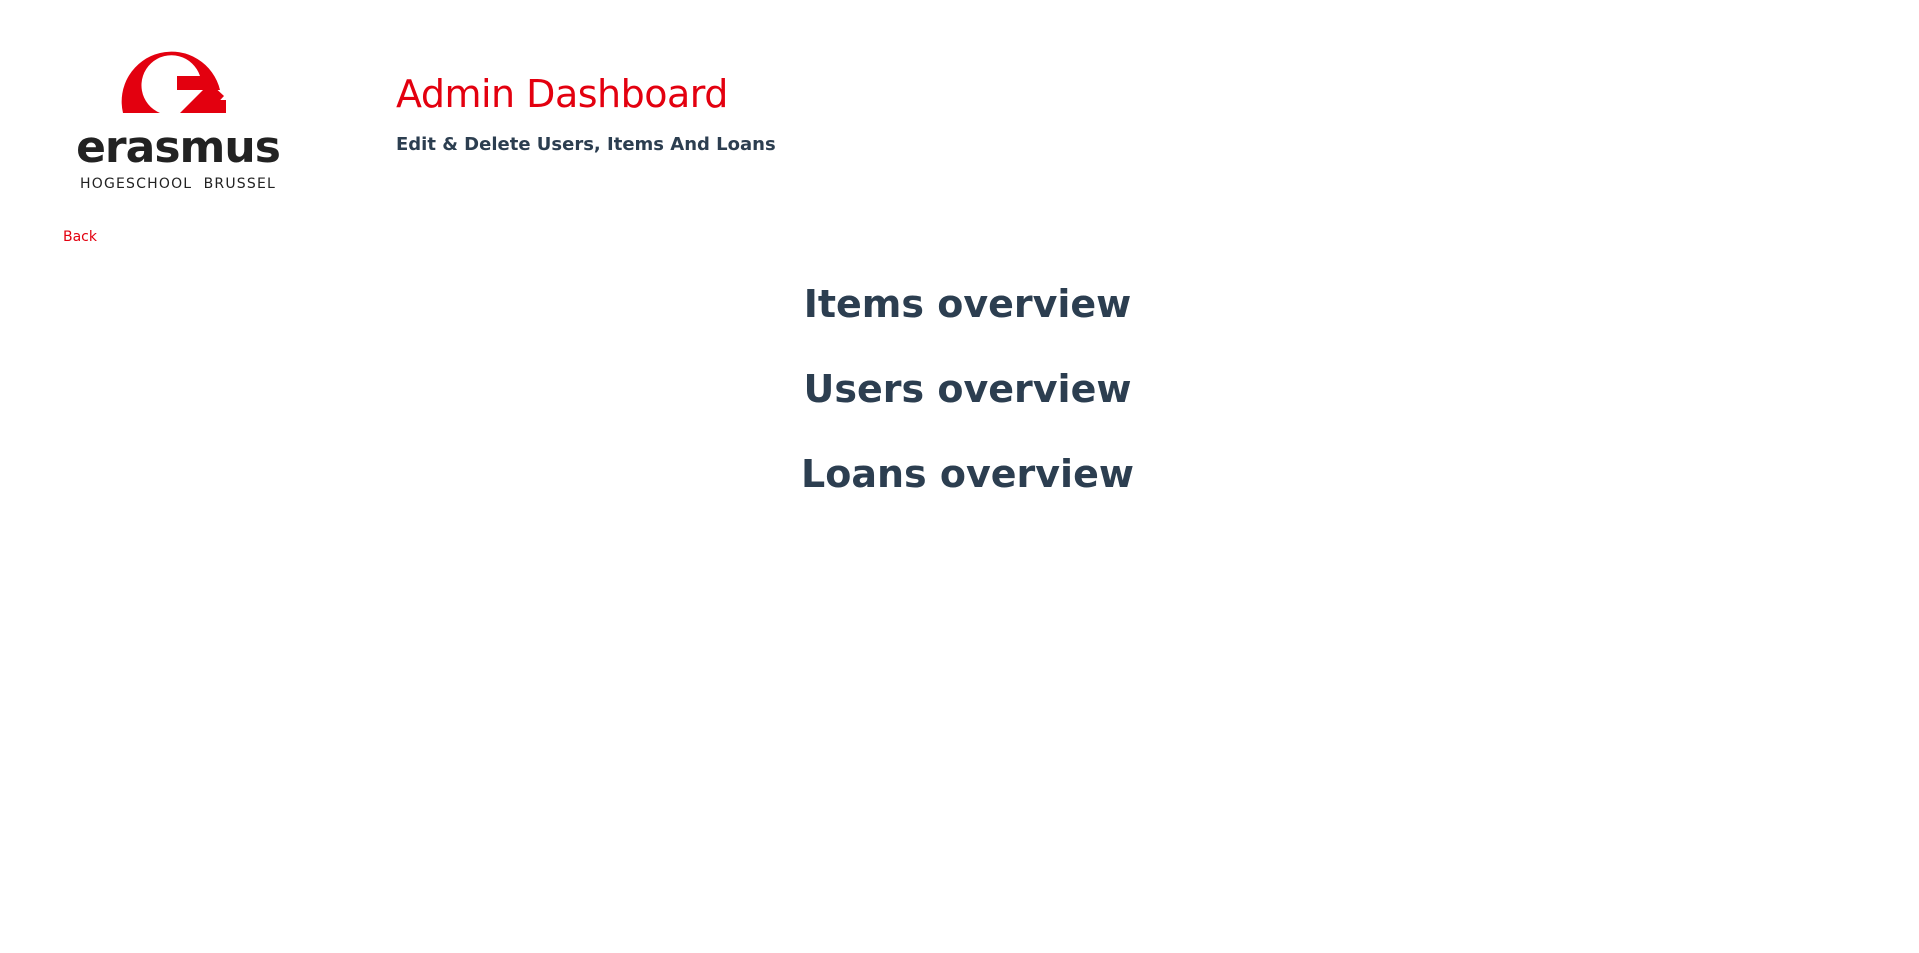 The height and width of the screenshot is (953, 1919). What do you see at coordinates (562, 94) in the screenshot?
I see `page-title: Admin Dashboard` at bounding box center [562, 94].